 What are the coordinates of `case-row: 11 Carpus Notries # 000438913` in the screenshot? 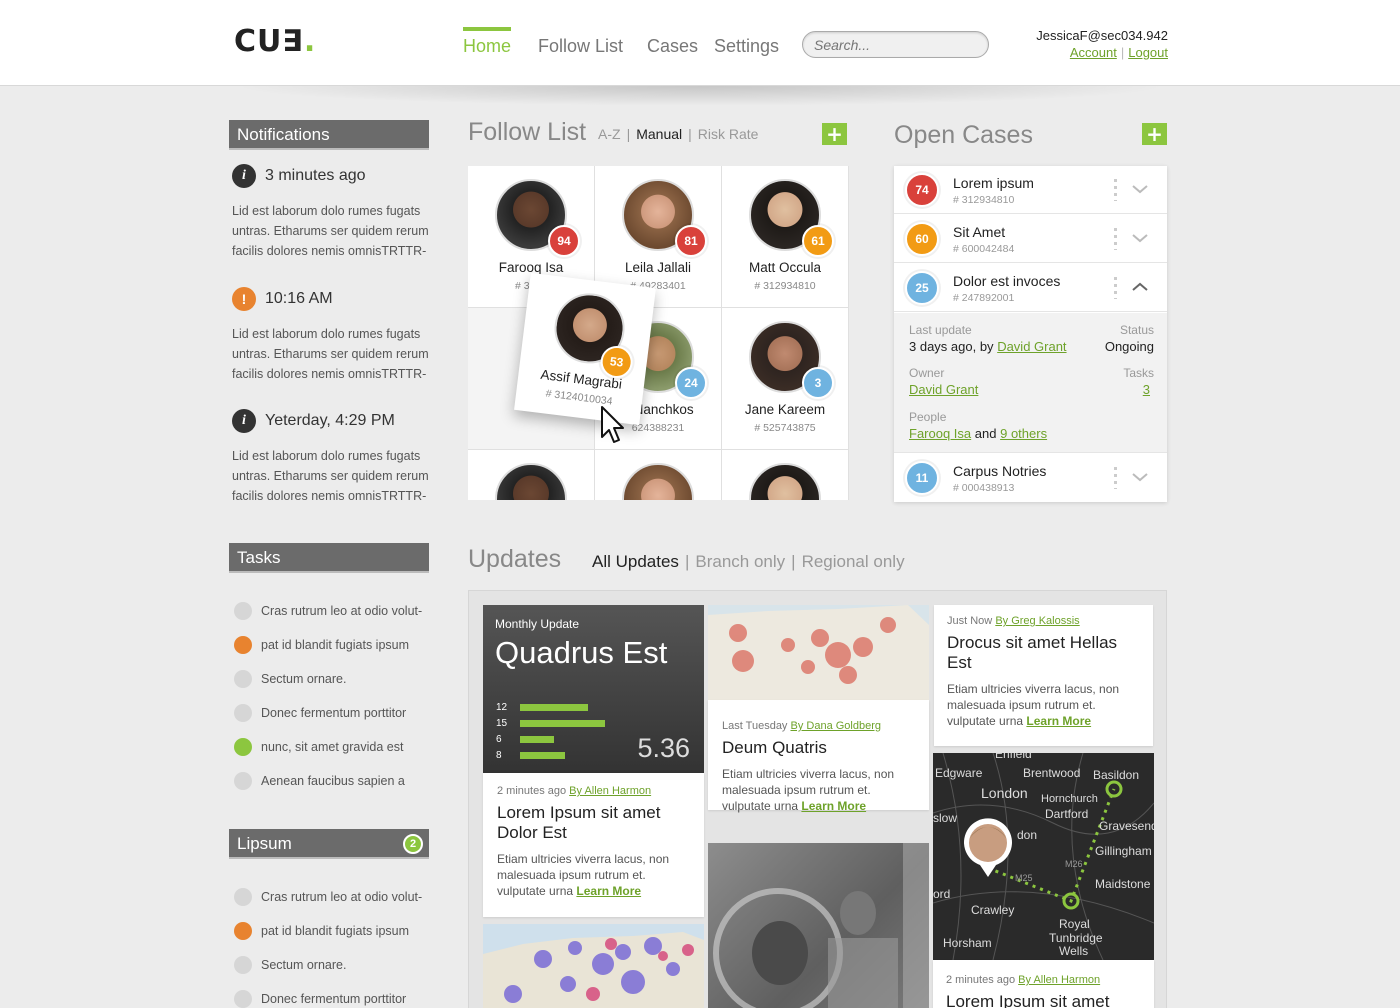 It's located at (1030, 478).